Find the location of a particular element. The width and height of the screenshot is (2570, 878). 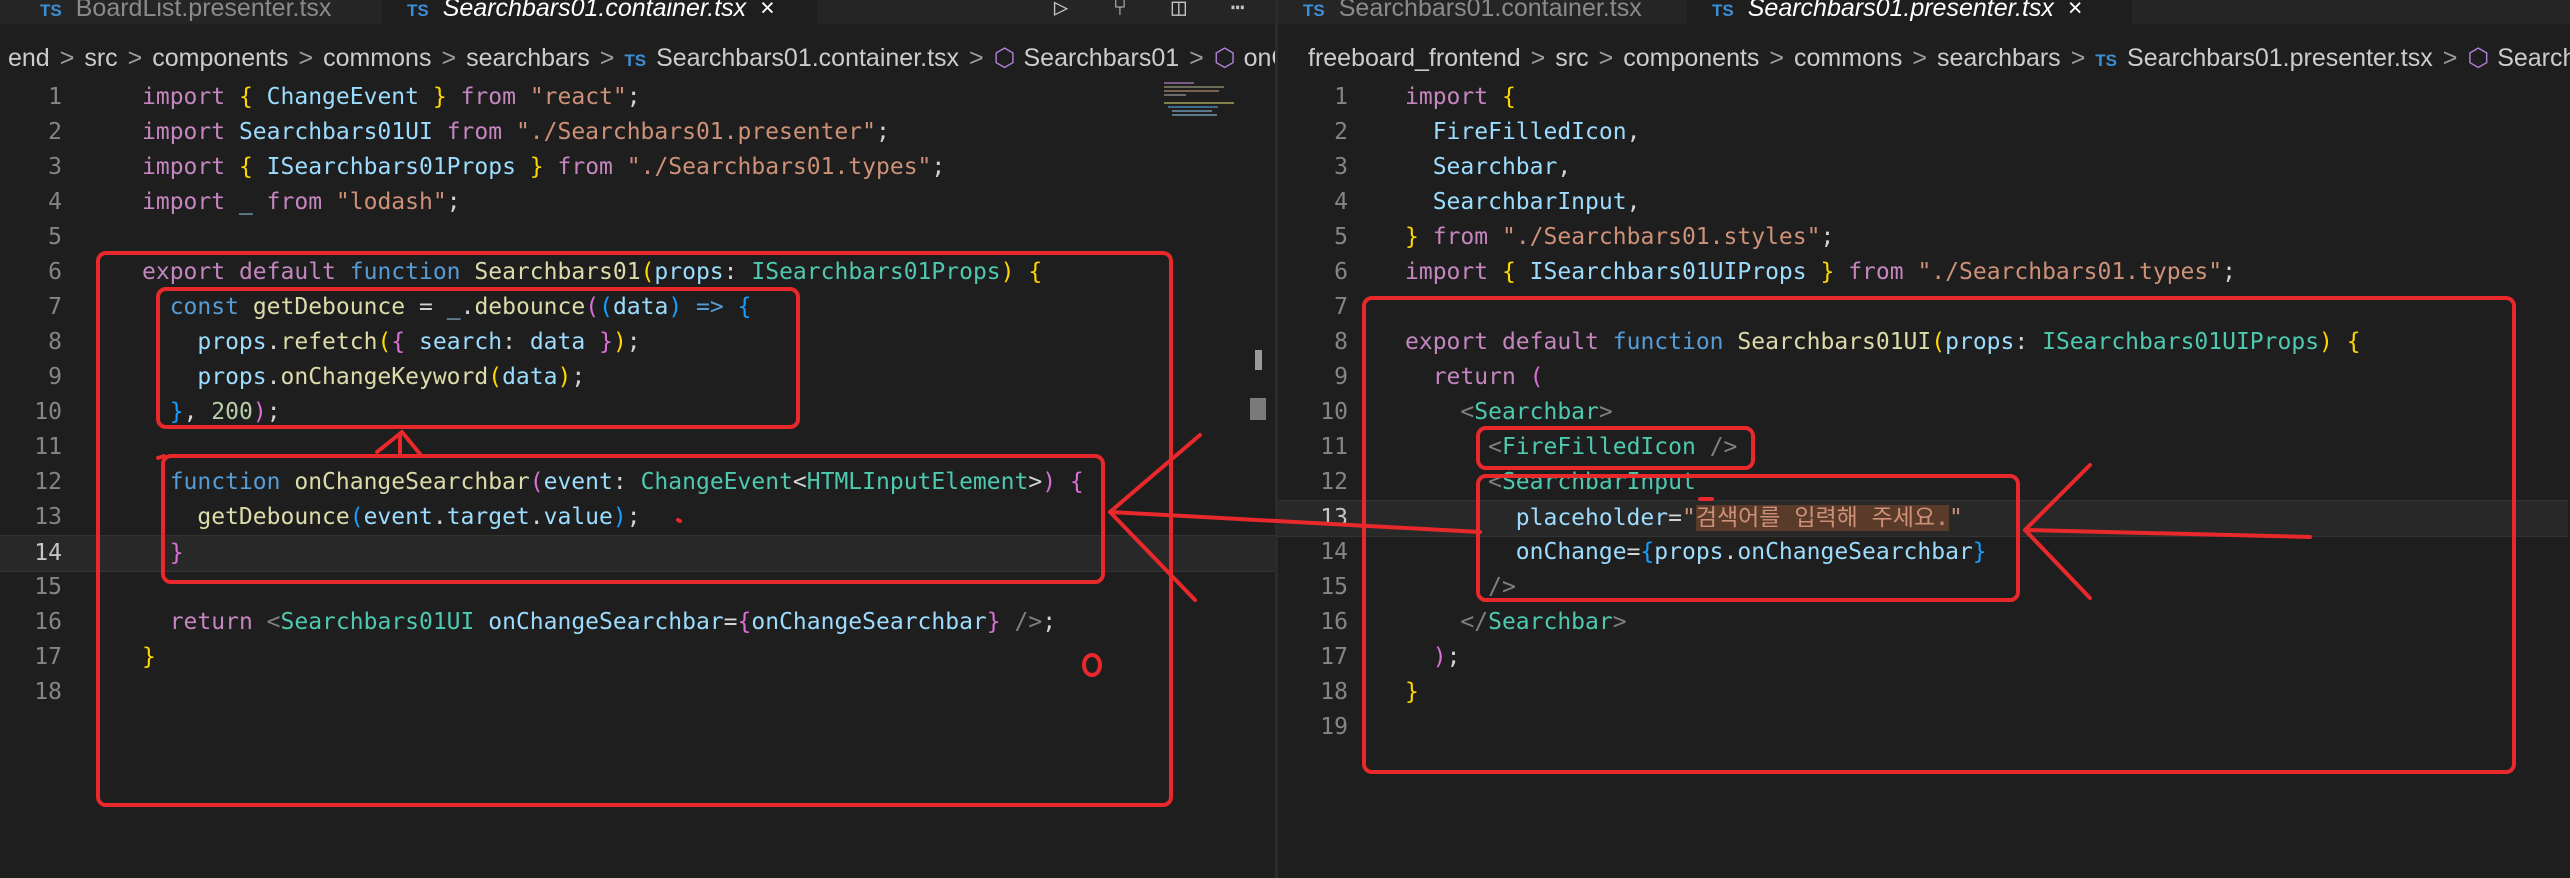

code-line: 9 props.onChangeKeyword(data); is located at coordinates (637, 377).